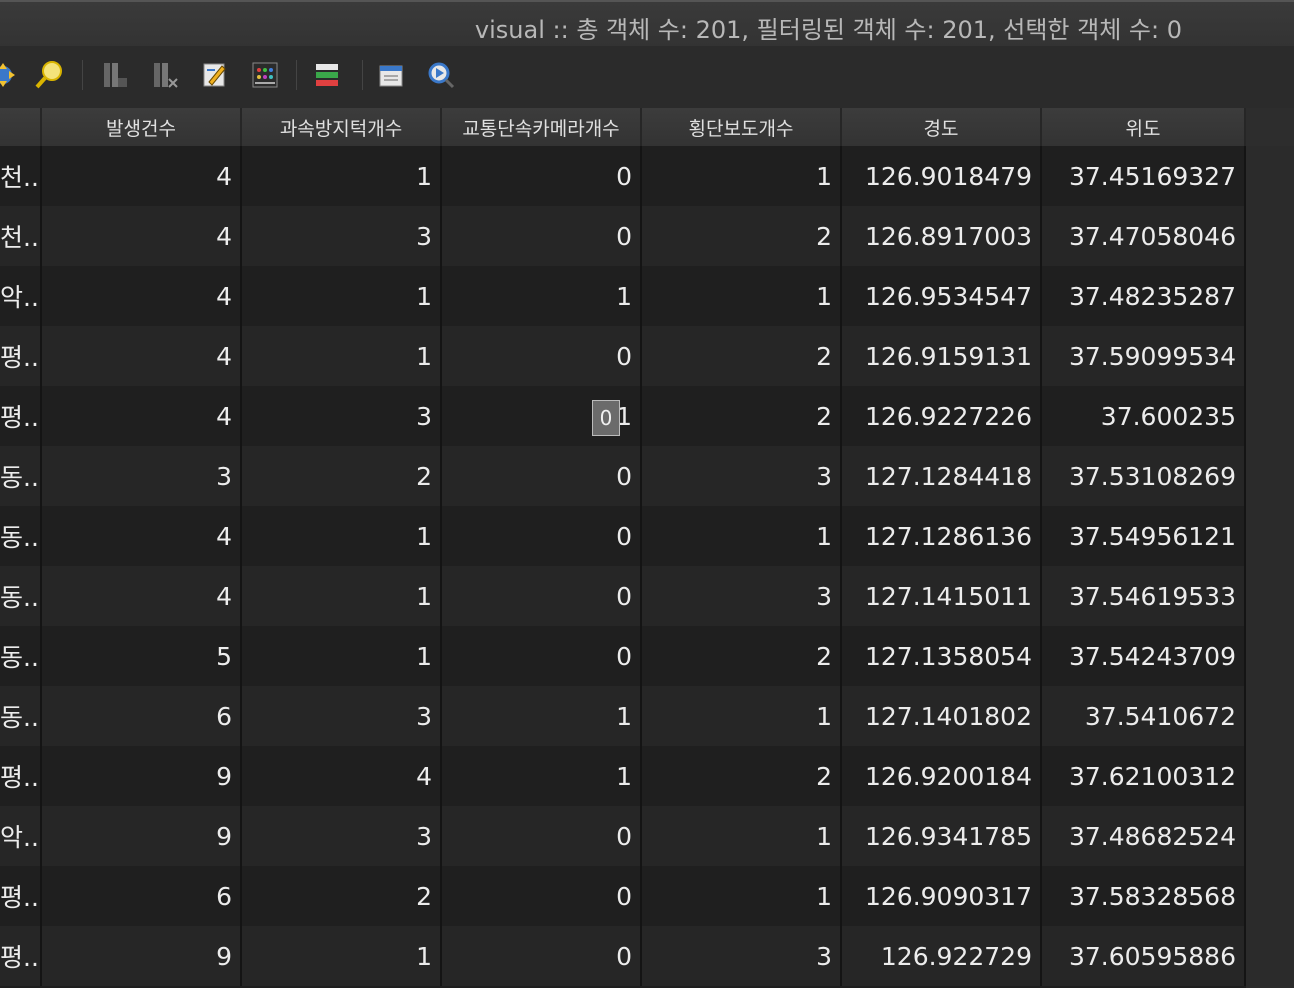 The image size is (1294, 988). What do you see at coordinates (1144, 956) in the screenshot?
I see `table-cell: 37.60595886` at bounding box center [1144, 956].